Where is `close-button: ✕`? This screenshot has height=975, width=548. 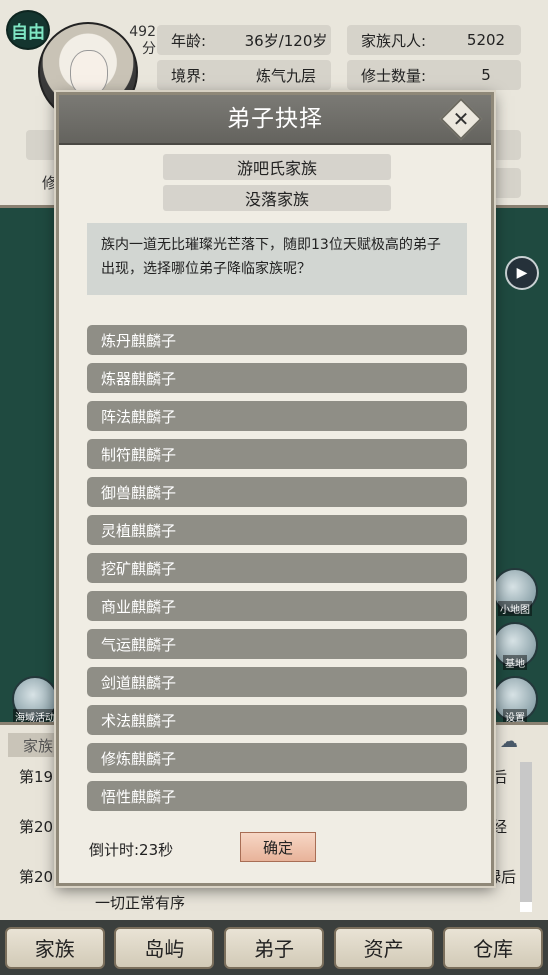
close-button: ✕ is located at coordinates (461, 119).